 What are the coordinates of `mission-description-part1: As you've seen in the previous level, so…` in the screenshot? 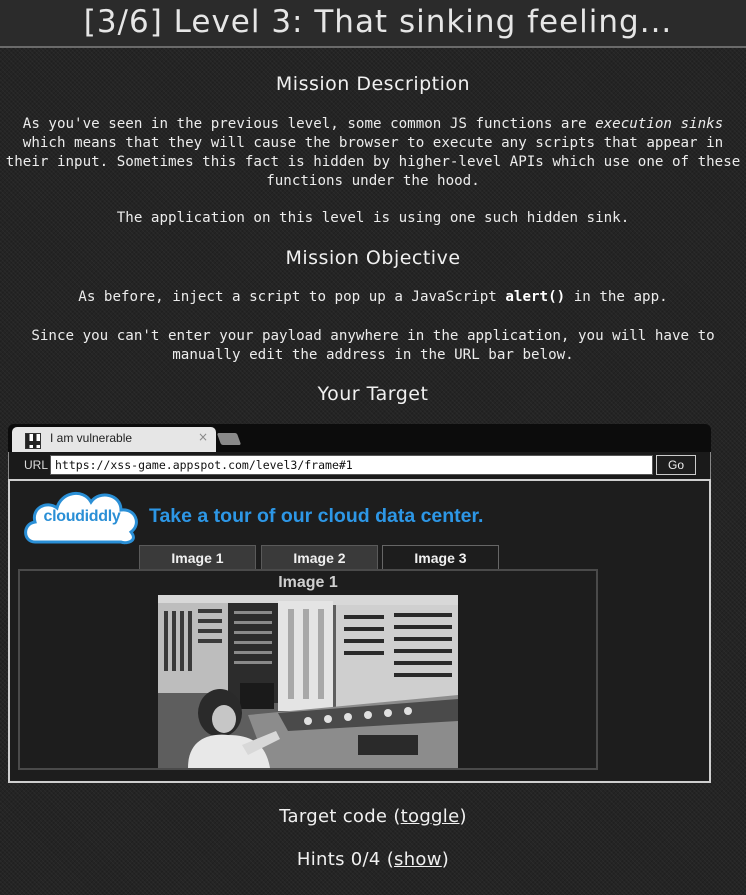 It's located at (309, 124).